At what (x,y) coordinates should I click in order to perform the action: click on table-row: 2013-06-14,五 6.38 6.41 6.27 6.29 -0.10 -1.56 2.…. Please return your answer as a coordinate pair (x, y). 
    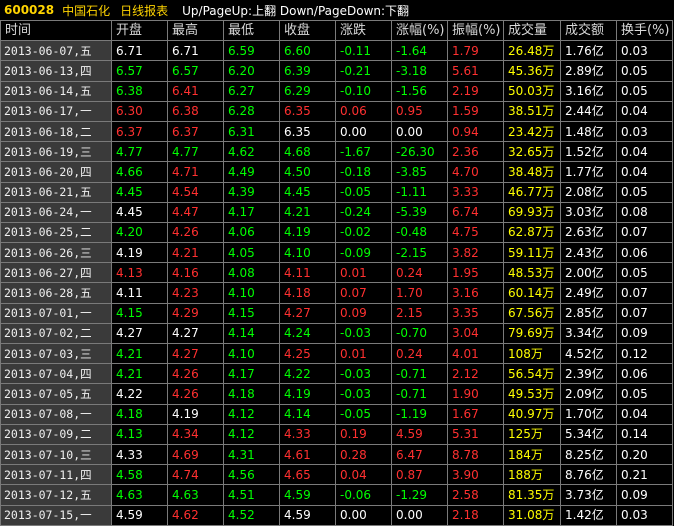
    Looking at the image, I should click on (336, 91).